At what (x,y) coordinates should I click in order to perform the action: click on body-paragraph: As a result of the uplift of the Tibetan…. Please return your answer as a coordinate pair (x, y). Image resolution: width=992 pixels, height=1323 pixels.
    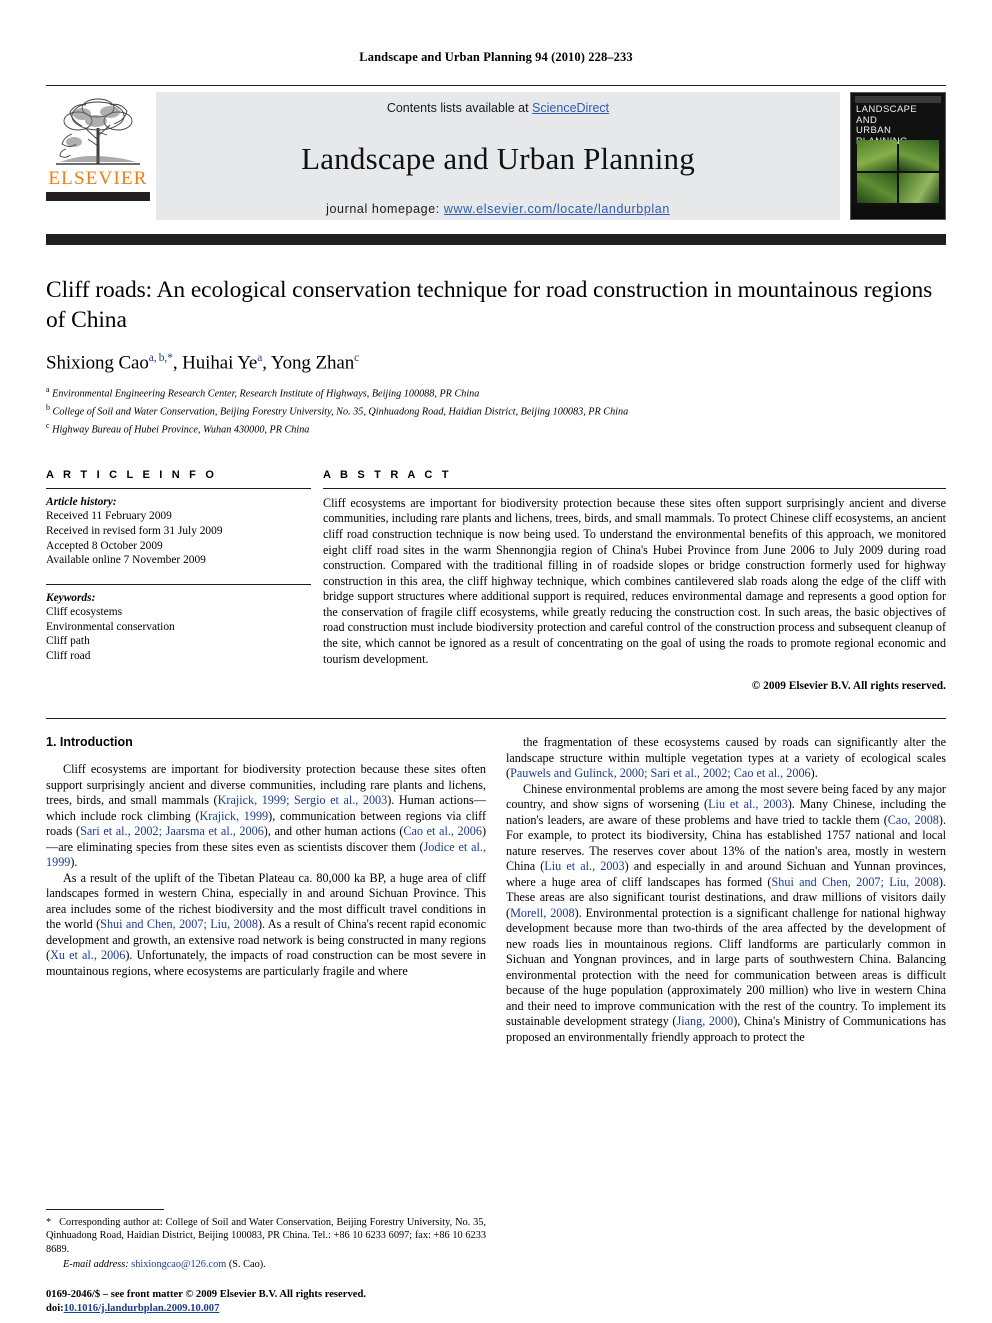
    Looking at the image, I should click on (266, 924).